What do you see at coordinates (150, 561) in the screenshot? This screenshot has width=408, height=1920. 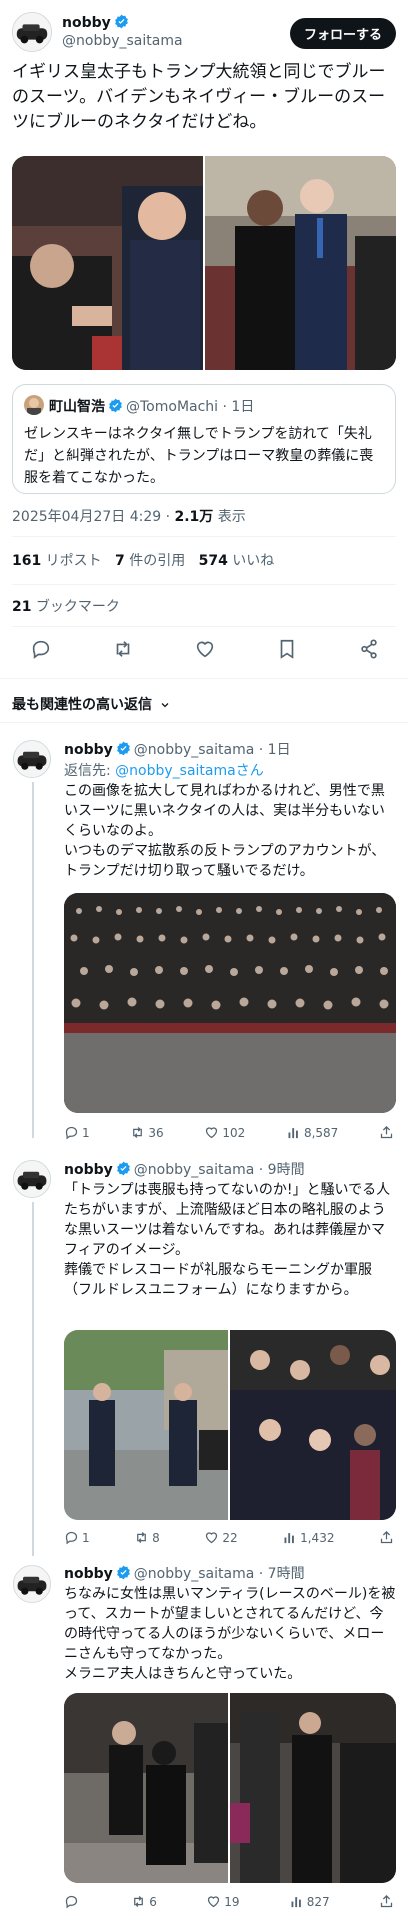 I see `quotes-stat: 7 件の引用` at bounding box center [150, 561].